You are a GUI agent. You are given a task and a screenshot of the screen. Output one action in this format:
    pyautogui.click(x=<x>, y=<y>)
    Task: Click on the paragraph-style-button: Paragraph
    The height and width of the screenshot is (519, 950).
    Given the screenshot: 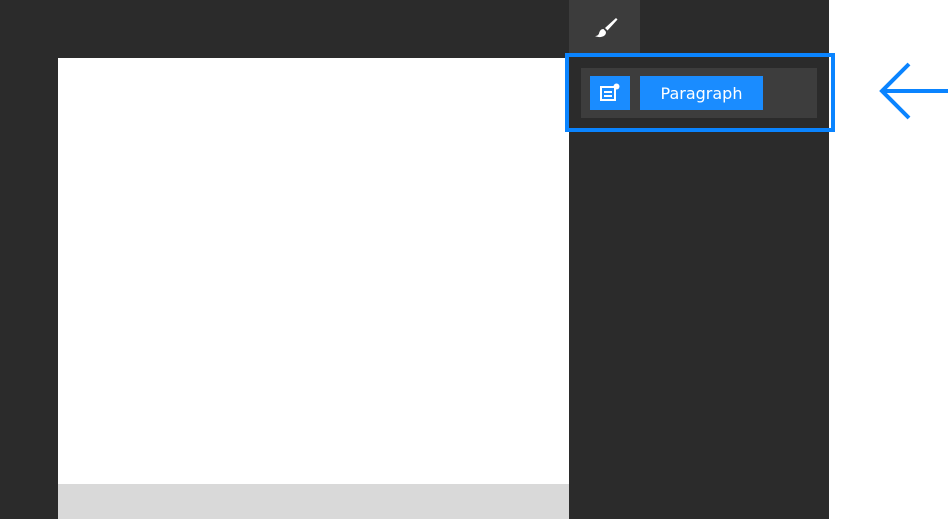 What is the action you would take?
    pyautogui.click(x=701, y=93)
    